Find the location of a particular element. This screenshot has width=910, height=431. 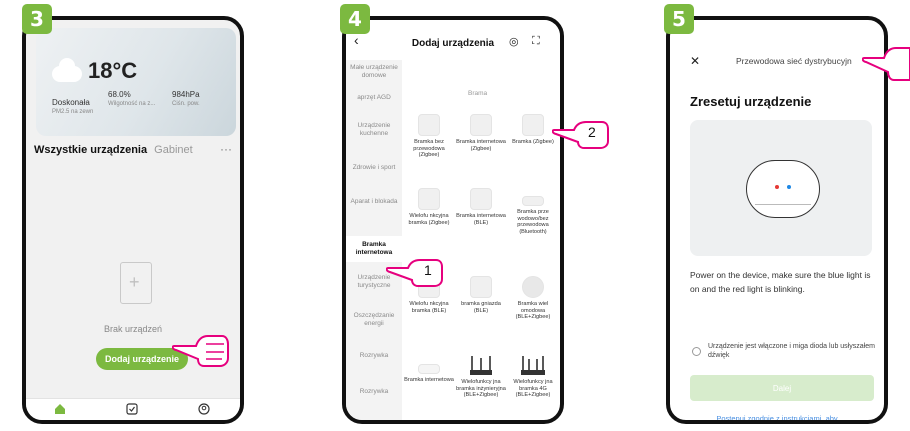

category-item: Urządzenie kuchenne is located at coordinates (374, 130).